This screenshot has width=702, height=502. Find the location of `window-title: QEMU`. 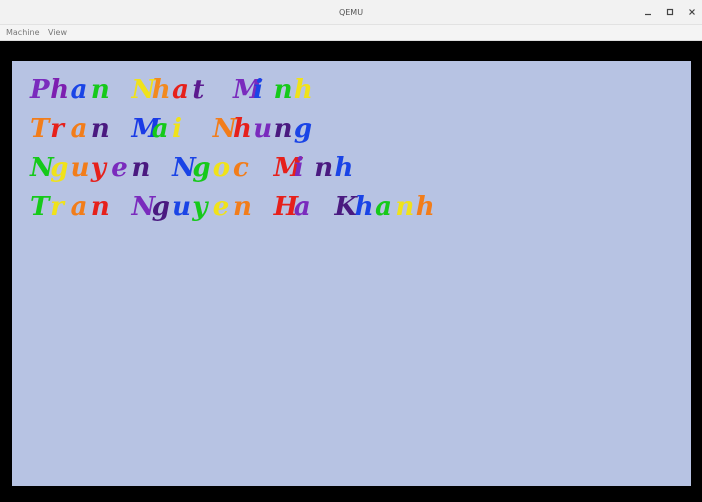

window-title: QEMU is located at coordinates (351, 12).